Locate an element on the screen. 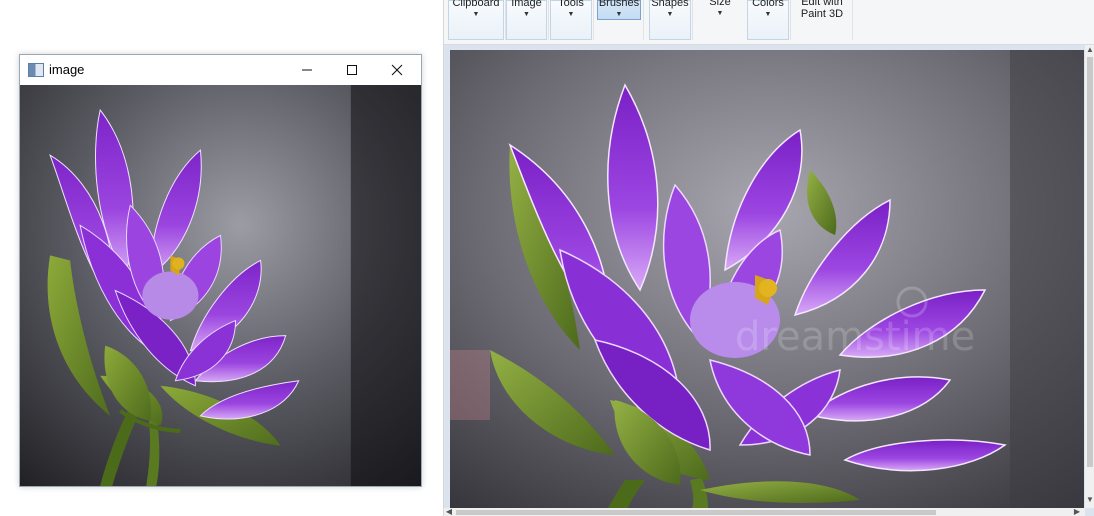 The width and height of the screenshot is (1094, 516). close-icon is located at coordinates (396, 70).